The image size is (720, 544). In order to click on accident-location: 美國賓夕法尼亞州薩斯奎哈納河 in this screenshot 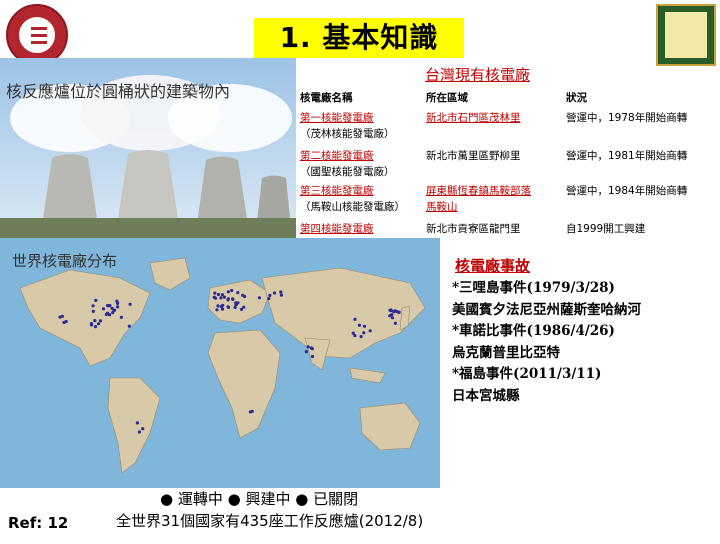, I will do `click(546, 309)`.